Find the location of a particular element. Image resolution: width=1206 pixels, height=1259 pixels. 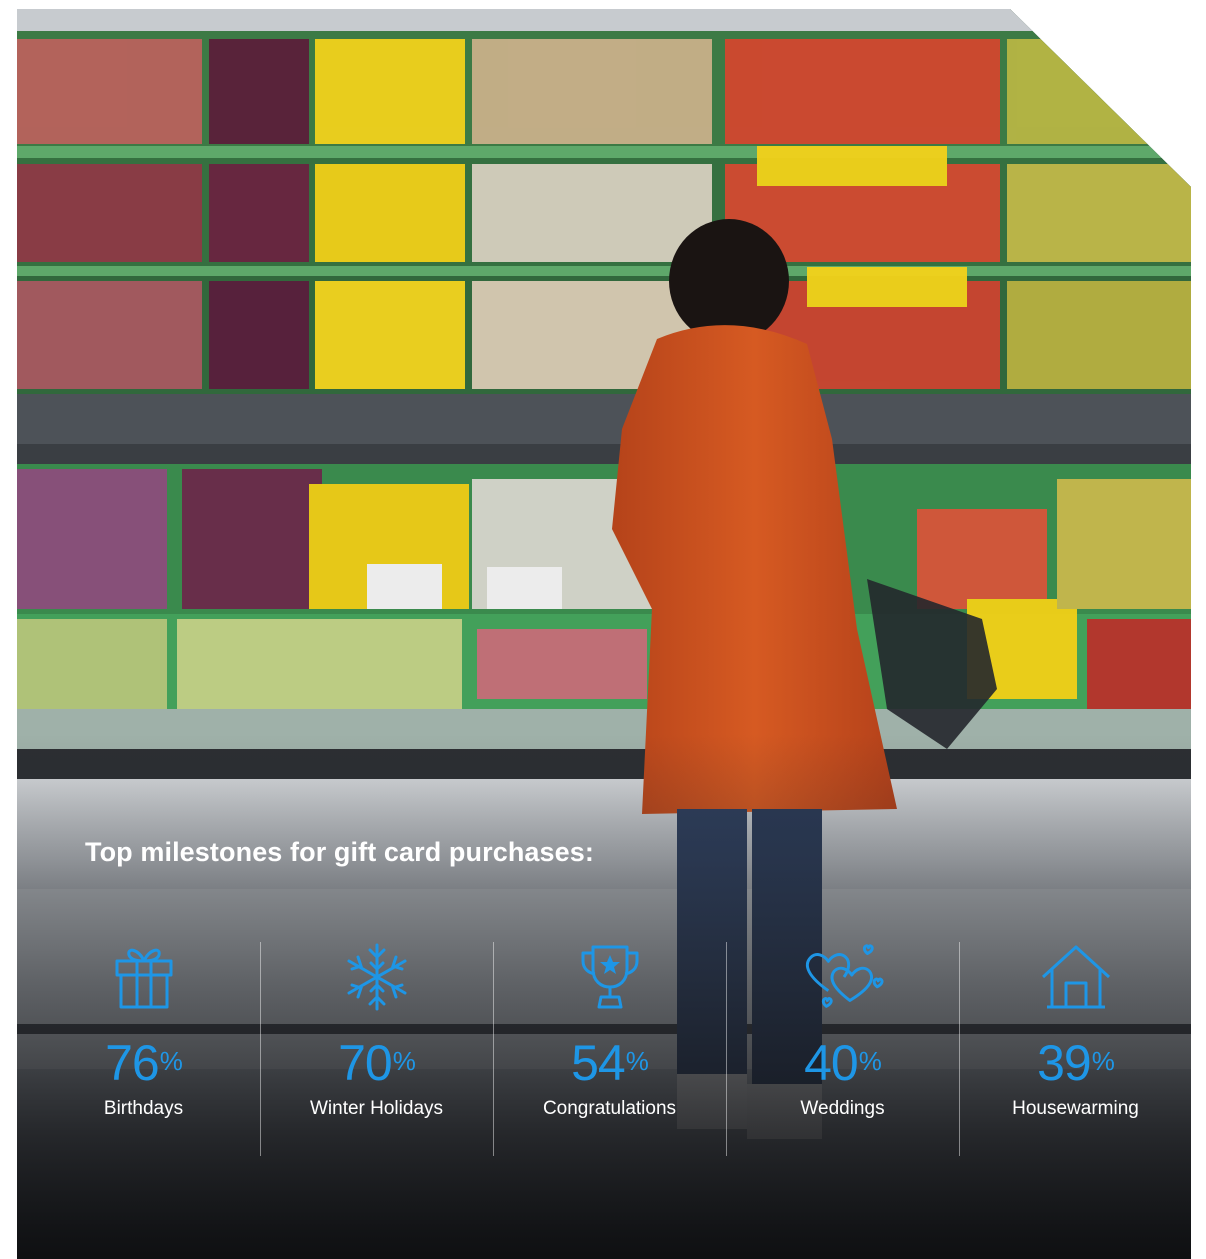

stat-label: Housewarming is located at coordinates (1075, 1108).